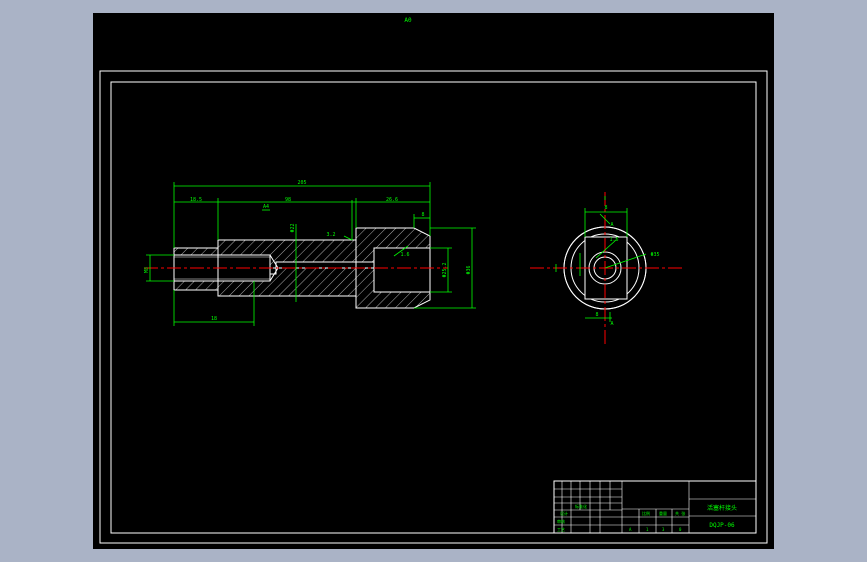  What do you see at coordinates (266, 207) in the screenshot?
I see `tolerance-note: A4` at bounding box center [266, 207].